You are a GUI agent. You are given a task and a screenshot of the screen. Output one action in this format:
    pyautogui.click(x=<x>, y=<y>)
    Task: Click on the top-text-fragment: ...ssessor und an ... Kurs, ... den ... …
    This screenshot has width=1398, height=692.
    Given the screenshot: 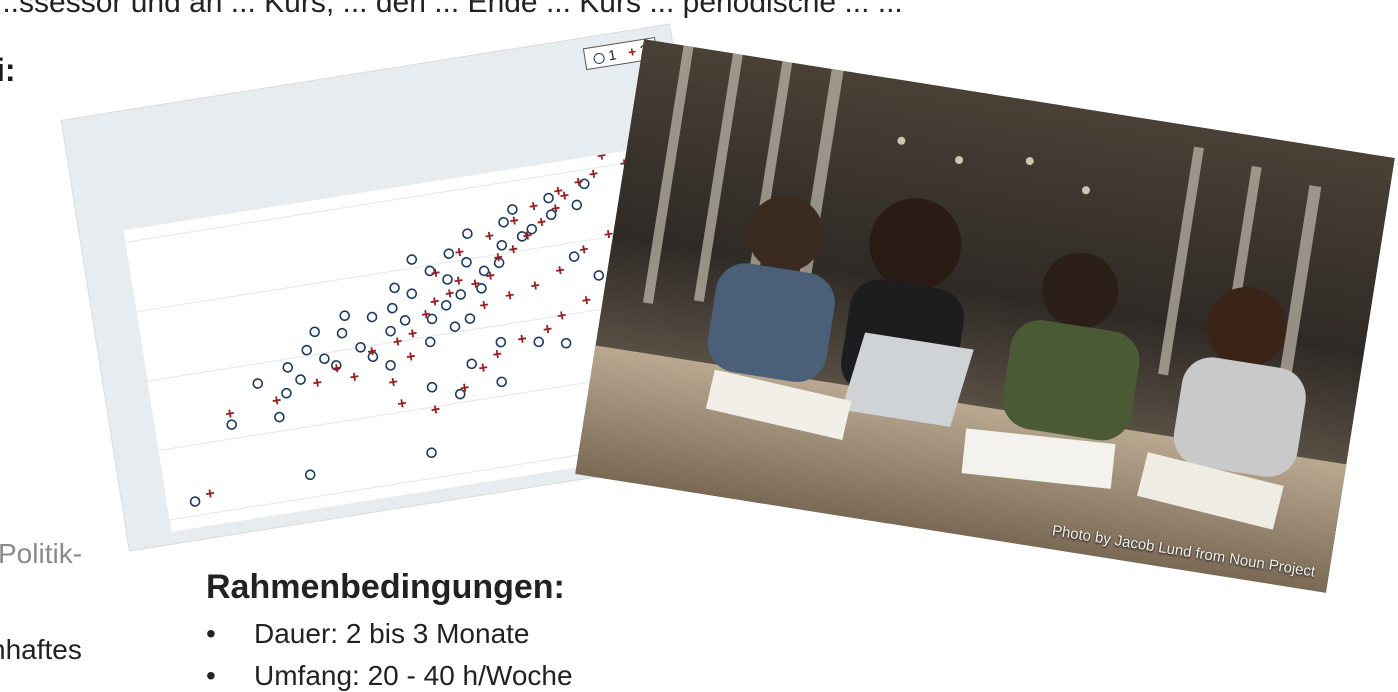 What is the action you would take?
    pyautogui.click(x=451, y=9)
    